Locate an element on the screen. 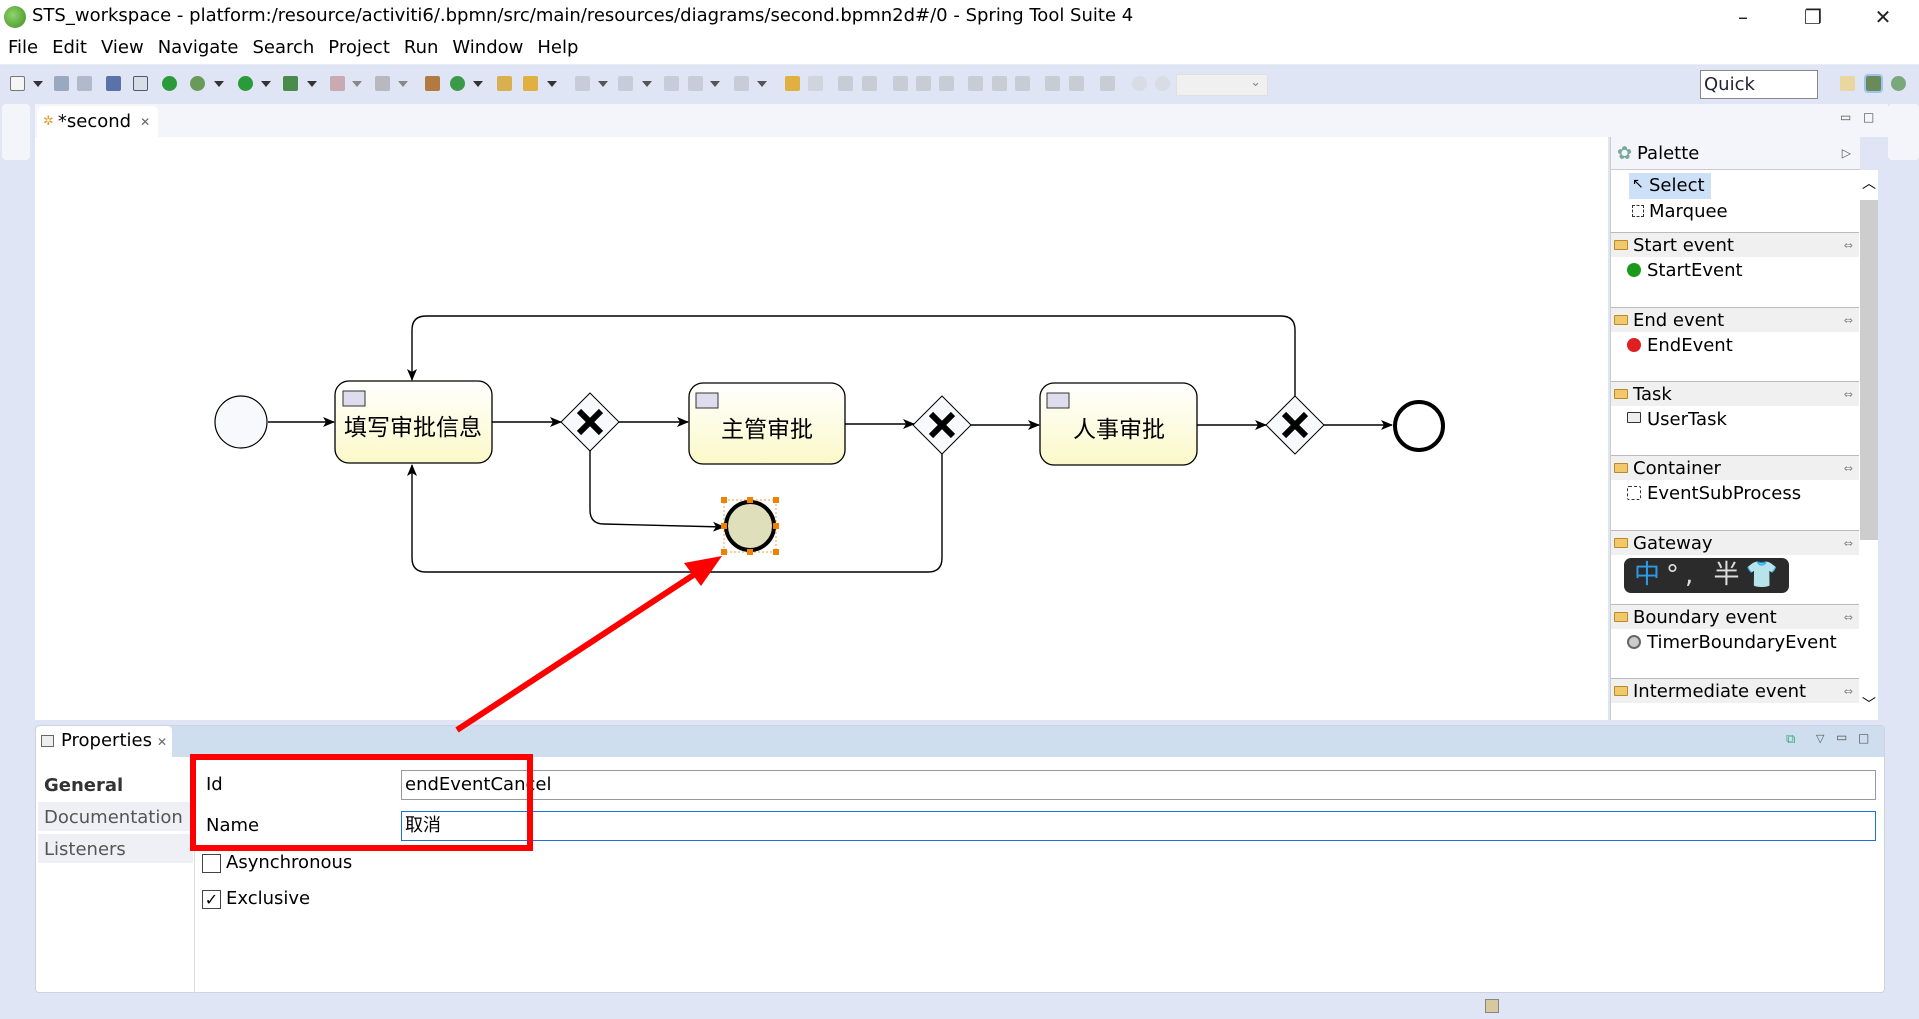  redo-icon is located at coordinates (815, 83).